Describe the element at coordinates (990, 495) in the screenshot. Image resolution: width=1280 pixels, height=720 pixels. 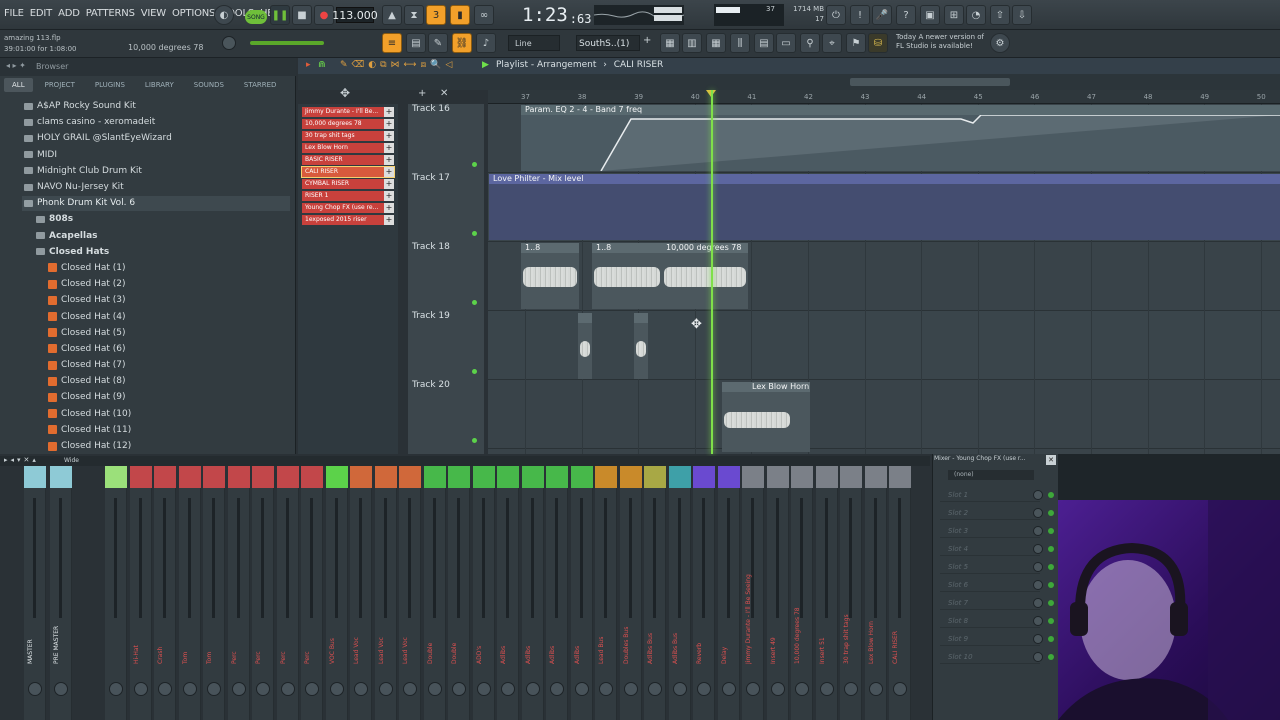
I see `insert-slot: Slot 1` at that location.